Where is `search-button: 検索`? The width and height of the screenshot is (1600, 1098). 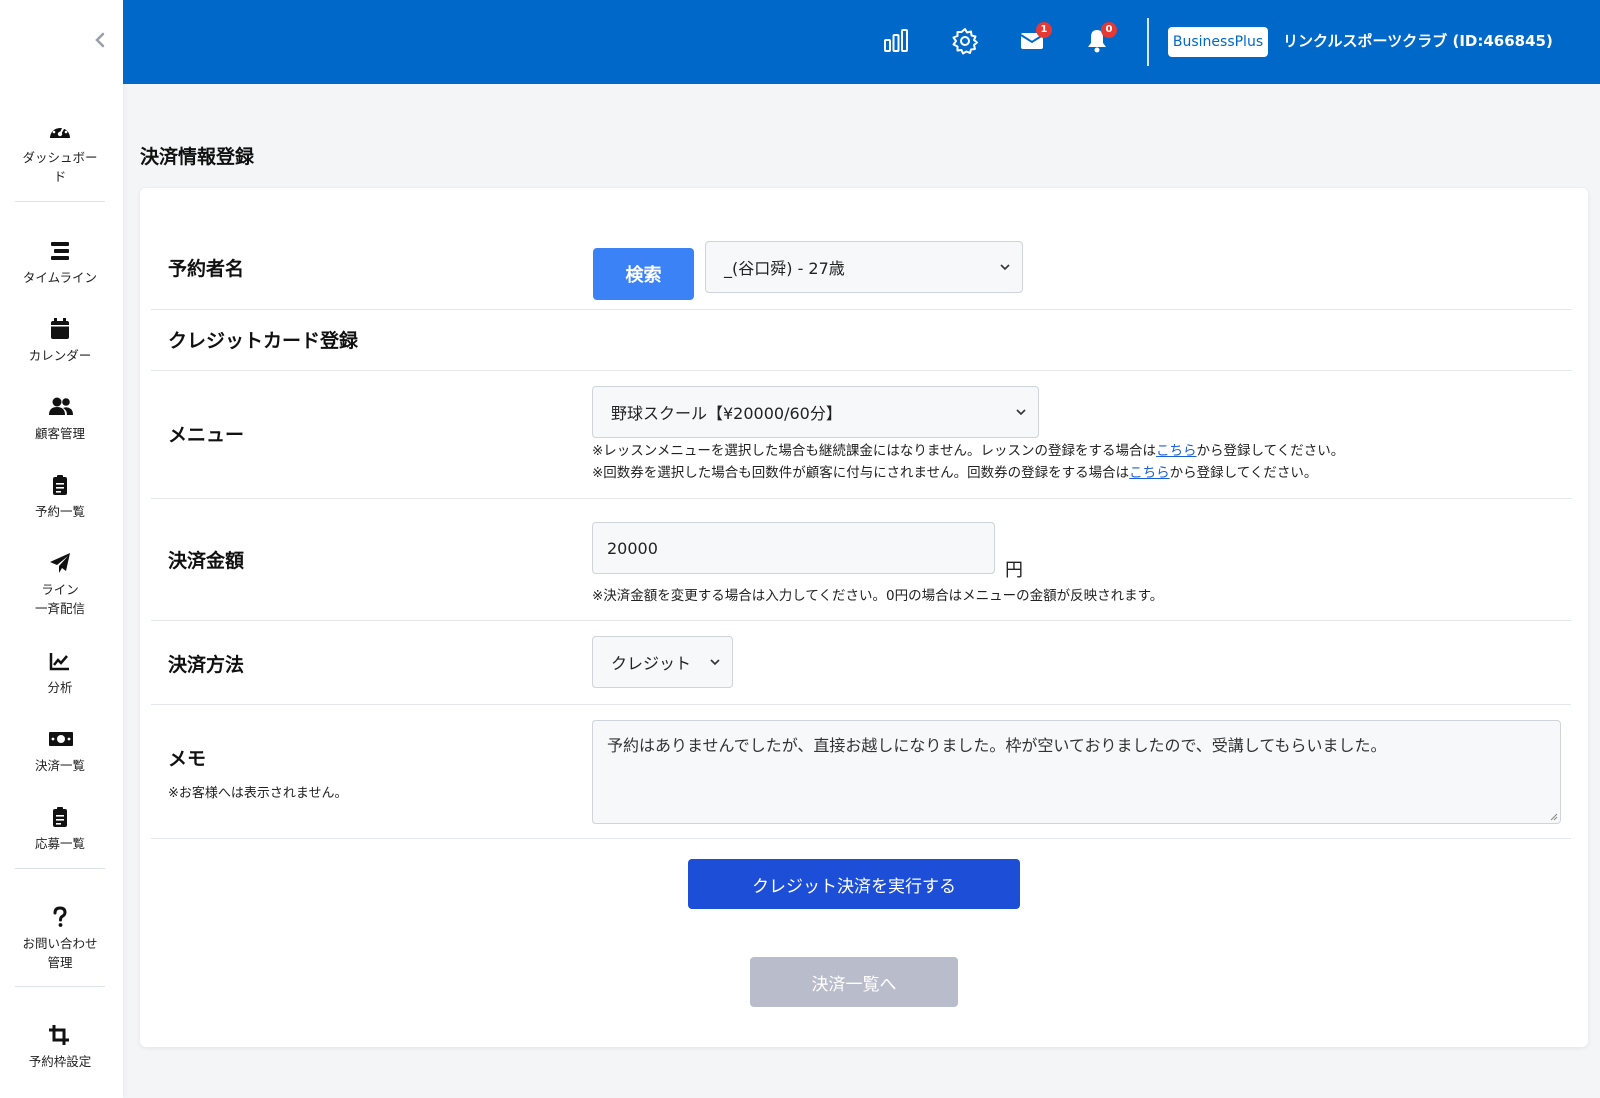 search-button: 検索 is located at coordinates (643, 274).